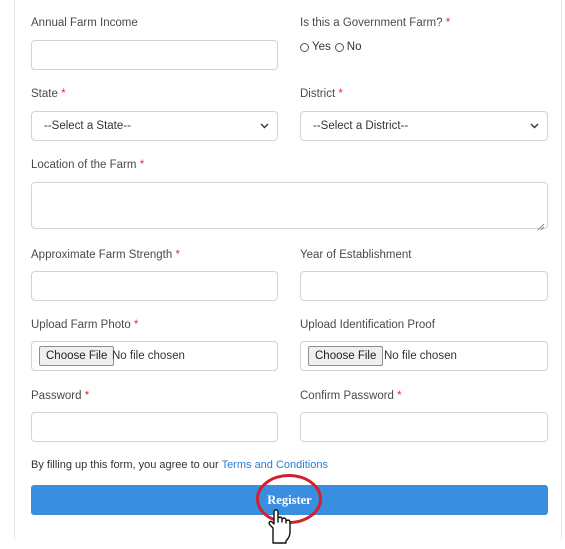  I want to click on annual-income-label: Annual Farm Income, so click(84, 23).